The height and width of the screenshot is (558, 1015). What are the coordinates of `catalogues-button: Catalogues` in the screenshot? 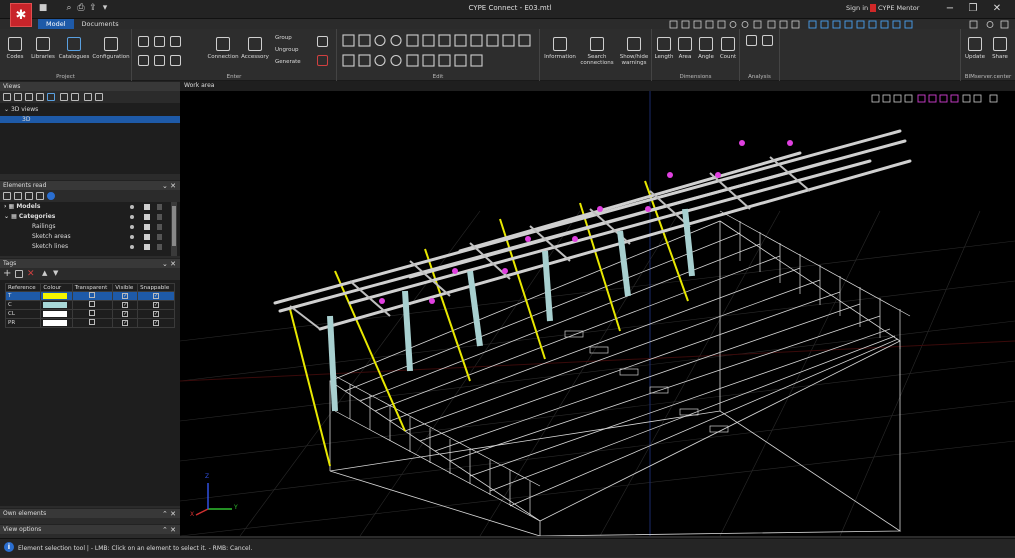 It's located at (74, 48).